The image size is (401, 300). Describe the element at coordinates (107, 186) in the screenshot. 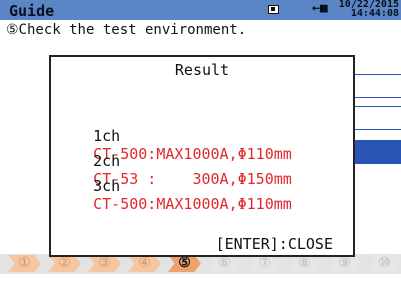

I see `channel-label: 3ch` at that location.